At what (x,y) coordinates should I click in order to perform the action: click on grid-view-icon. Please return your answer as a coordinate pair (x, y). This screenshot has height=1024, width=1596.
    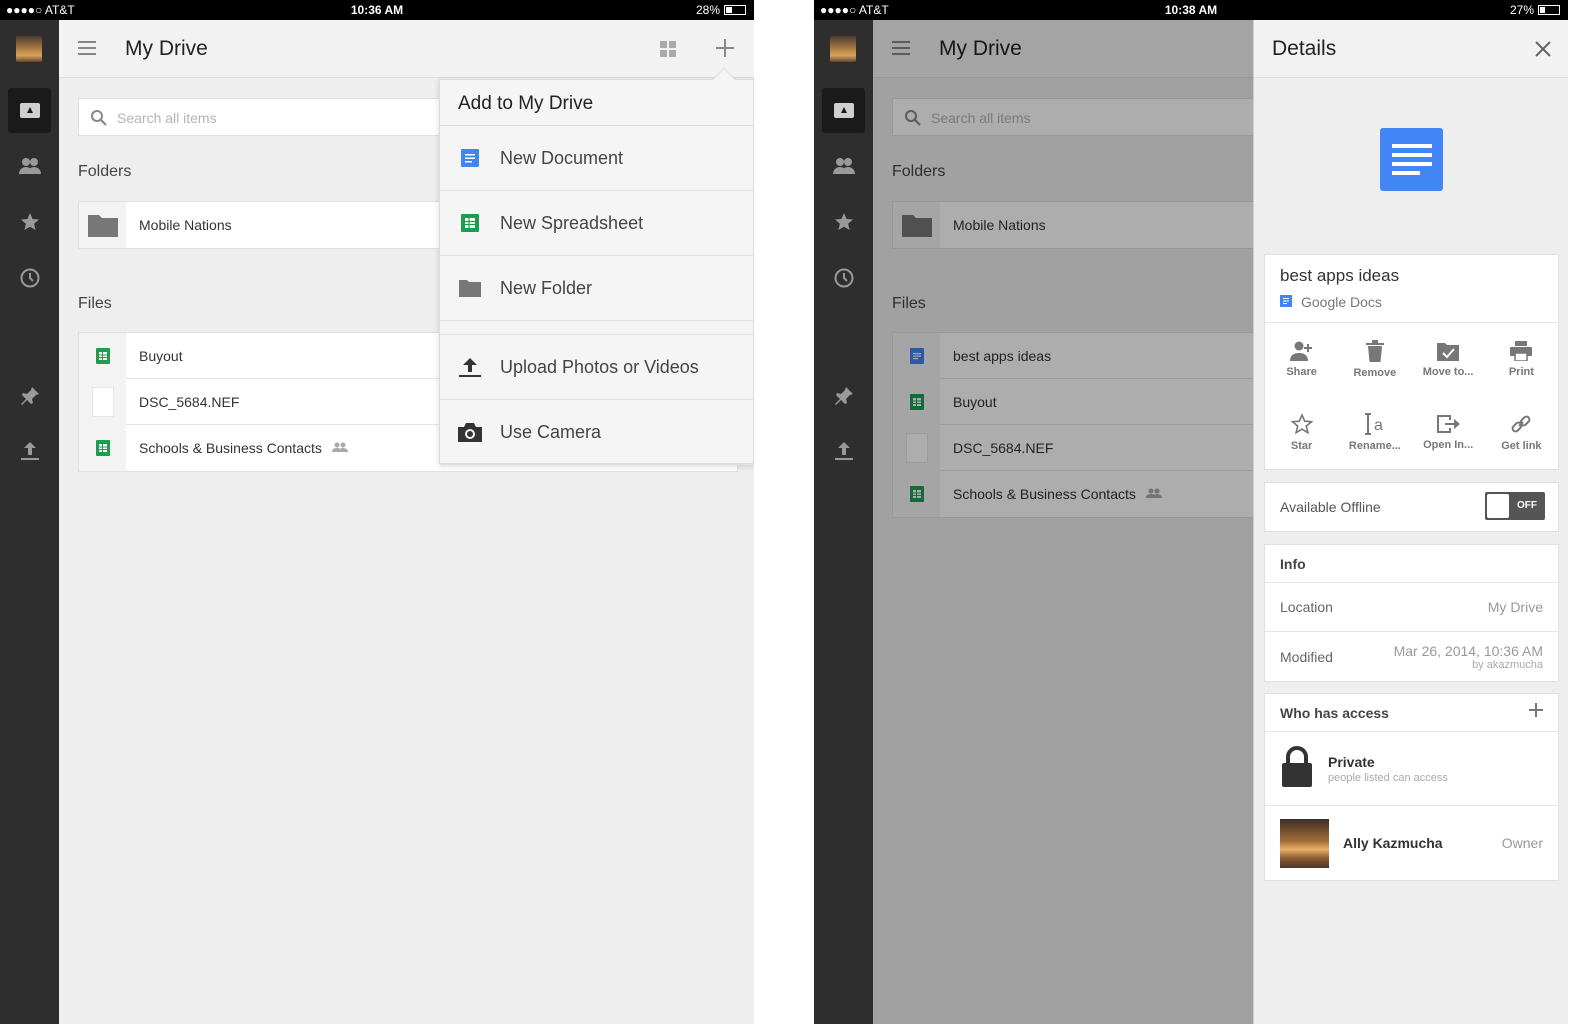
    Looking at the image, I should click on (668, 51).